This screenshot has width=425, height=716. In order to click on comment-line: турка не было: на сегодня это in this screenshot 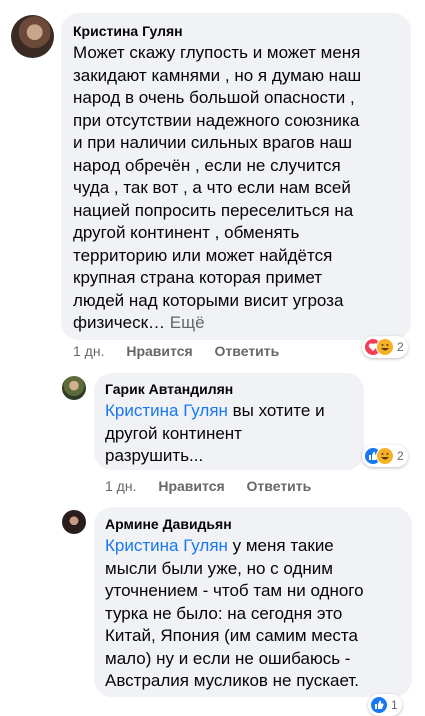, I will do `click(224, 613)`.